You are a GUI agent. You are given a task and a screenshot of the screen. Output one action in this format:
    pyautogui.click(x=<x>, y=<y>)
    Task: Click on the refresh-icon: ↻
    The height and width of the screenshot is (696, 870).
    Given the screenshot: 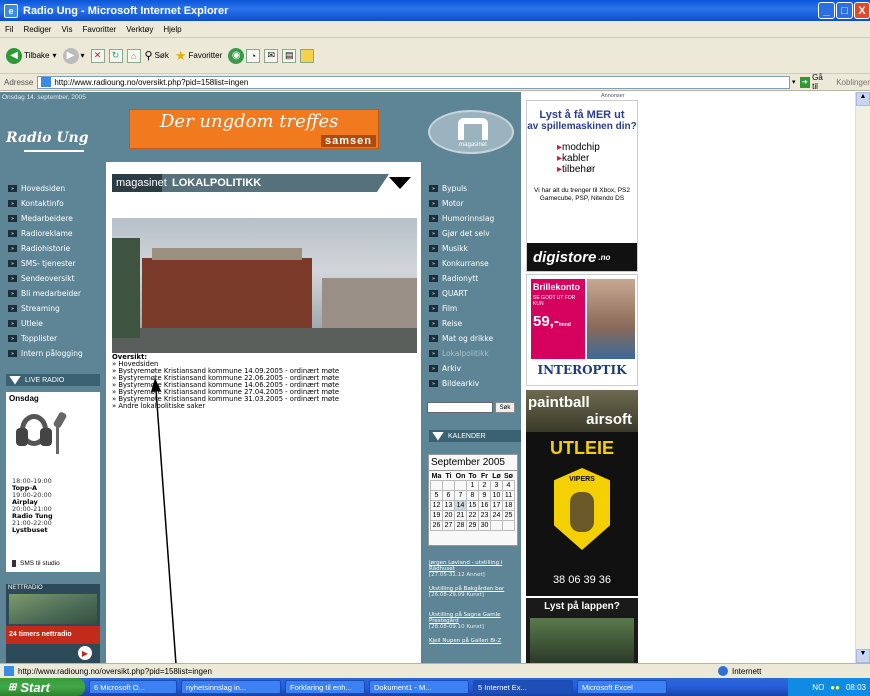 What is the action you would take?
    pyautogui.click(x=115, y=55)
    